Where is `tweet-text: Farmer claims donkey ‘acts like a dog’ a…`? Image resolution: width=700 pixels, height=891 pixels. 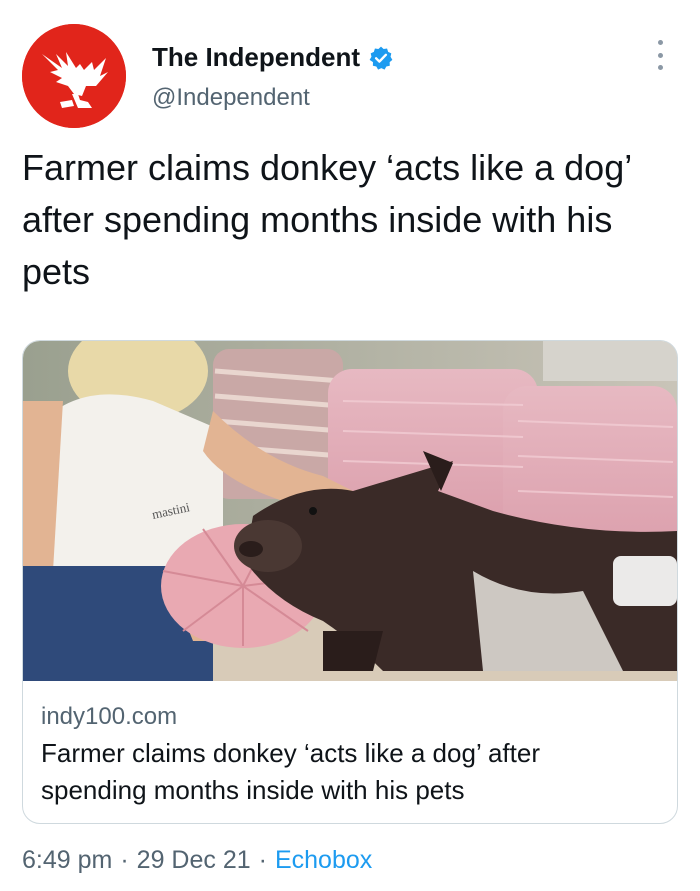
tweet-text: Farmer claims donkey ‘acts like a dog’ a… is located at coordinates (326, 219).